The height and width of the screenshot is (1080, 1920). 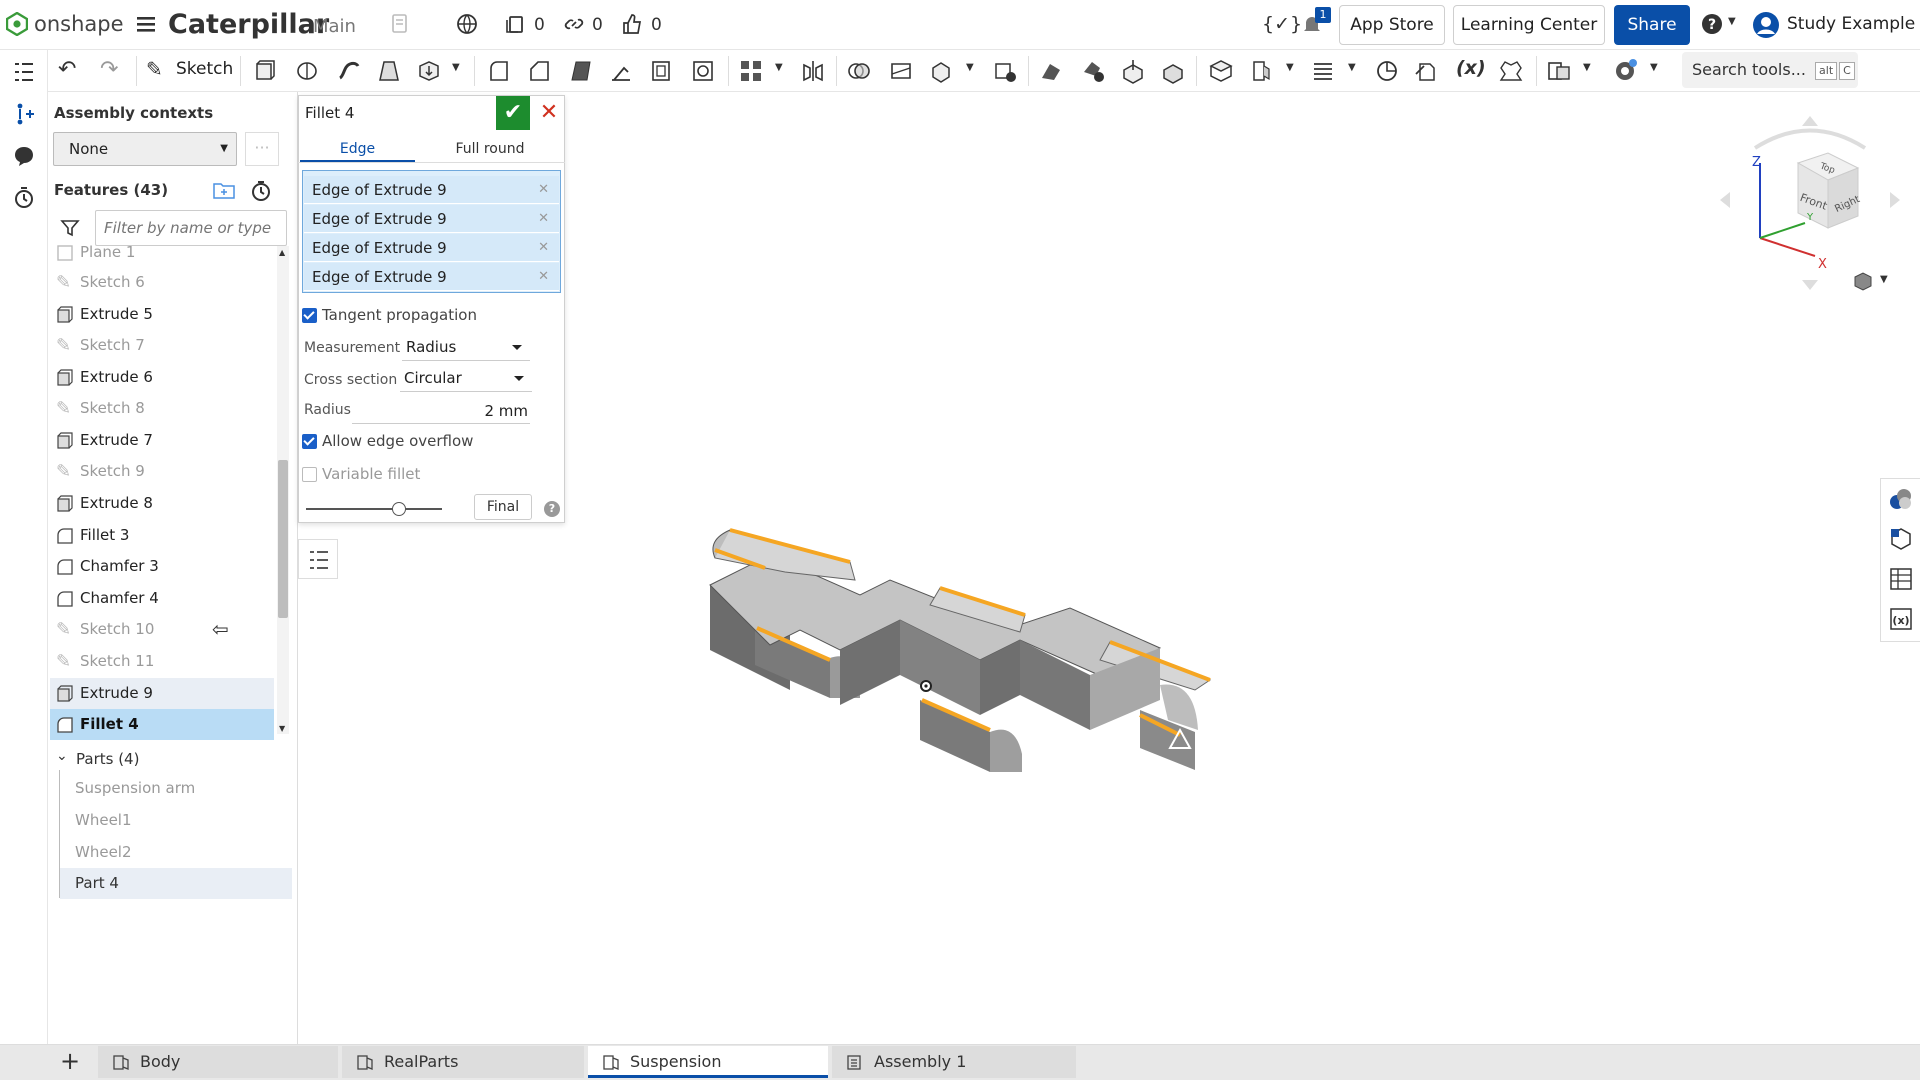 I want to click on shell-icon, so click(x=661, y=71).